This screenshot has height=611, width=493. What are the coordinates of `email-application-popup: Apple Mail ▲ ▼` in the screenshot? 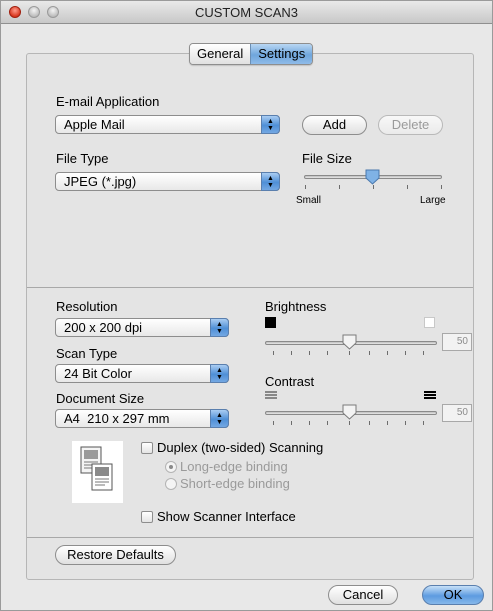 It's located at (167, 124).